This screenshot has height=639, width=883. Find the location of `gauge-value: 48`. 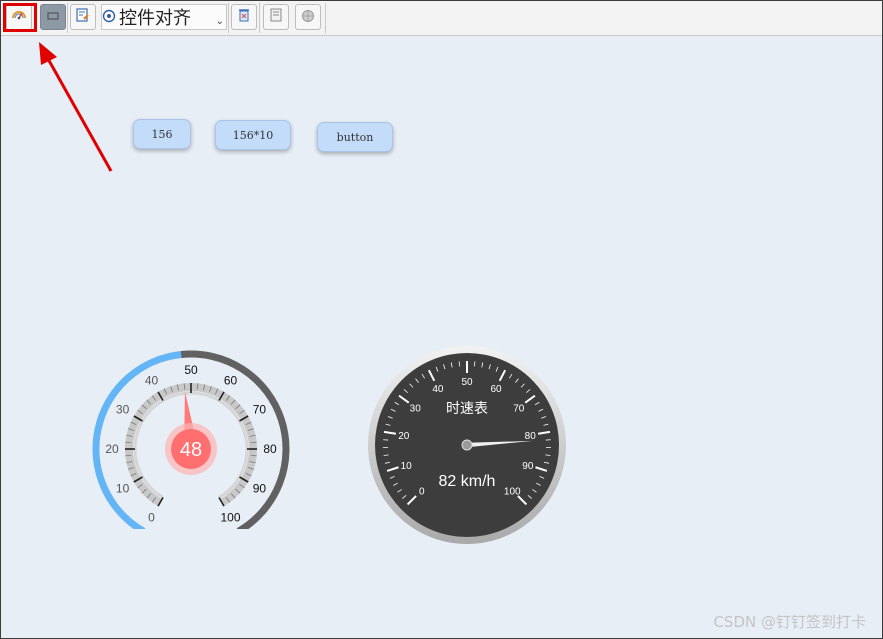

gauge-value: 48 is located at coordinates (191, 450).